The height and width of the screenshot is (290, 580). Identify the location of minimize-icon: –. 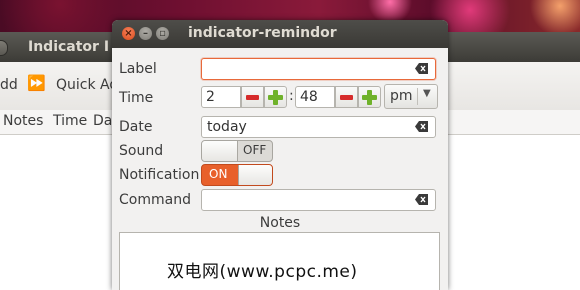
(145, 33).